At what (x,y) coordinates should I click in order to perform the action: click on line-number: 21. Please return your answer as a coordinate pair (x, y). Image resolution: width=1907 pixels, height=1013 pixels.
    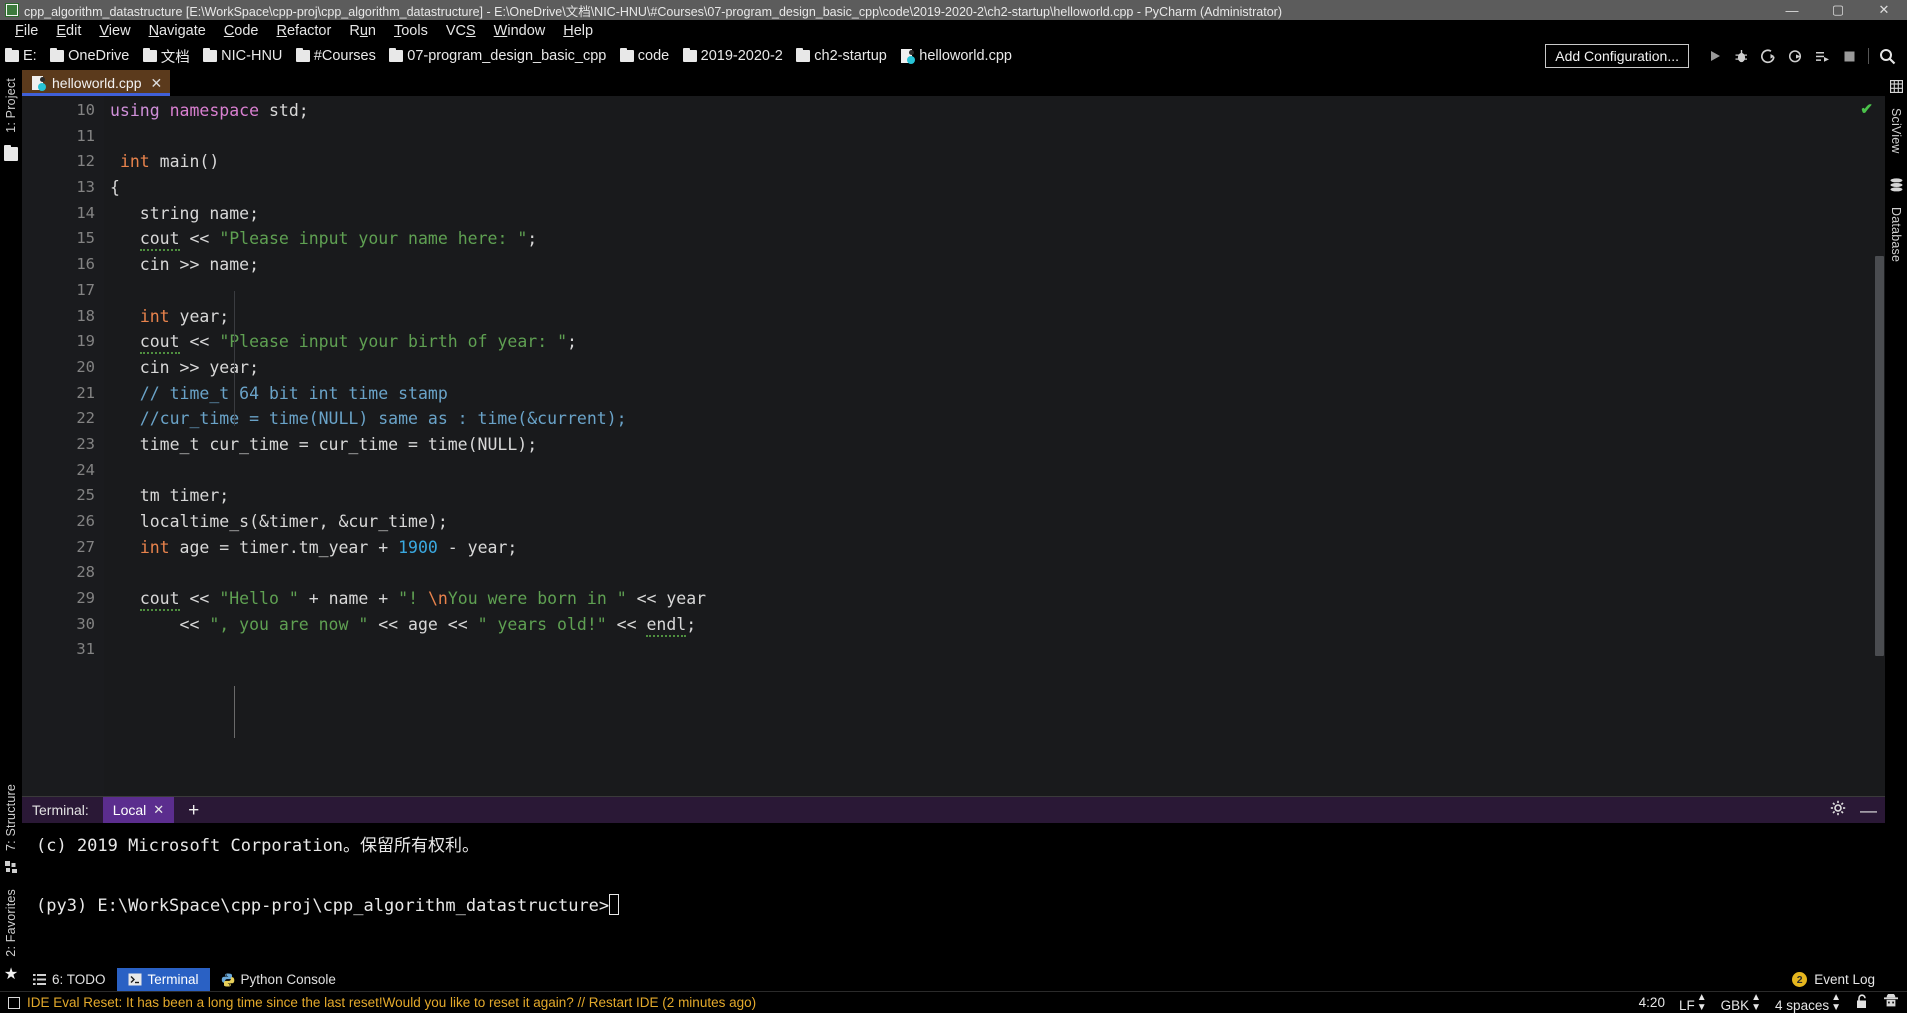
    Looking at the image, I should click on (63, 394).